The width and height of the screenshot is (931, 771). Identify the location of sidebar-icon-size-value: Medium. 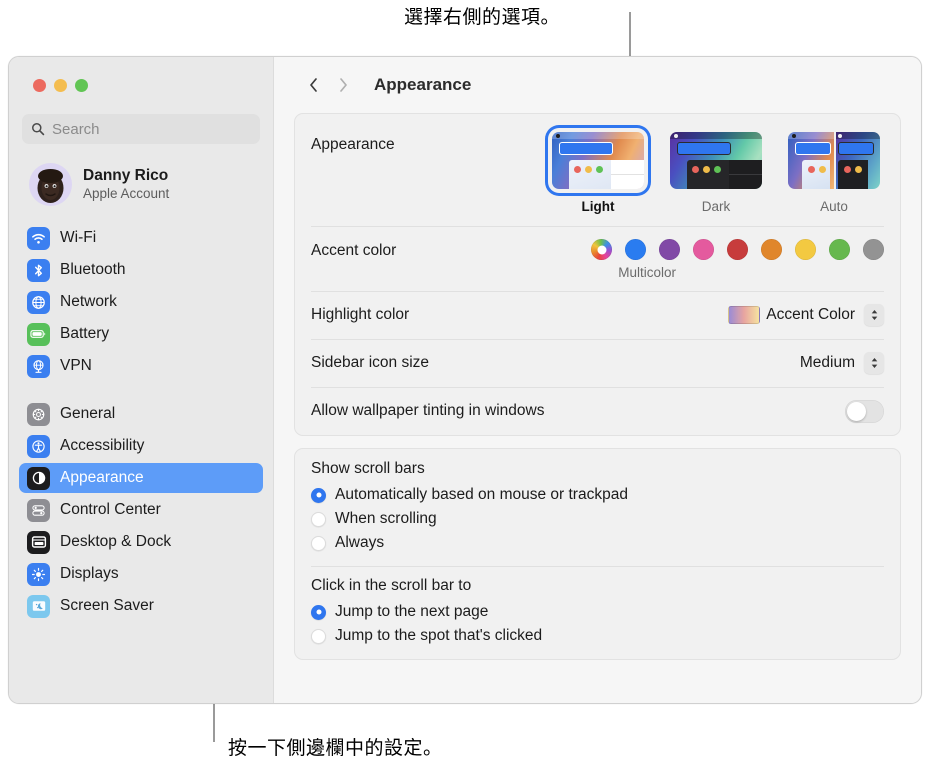
(827, 362).